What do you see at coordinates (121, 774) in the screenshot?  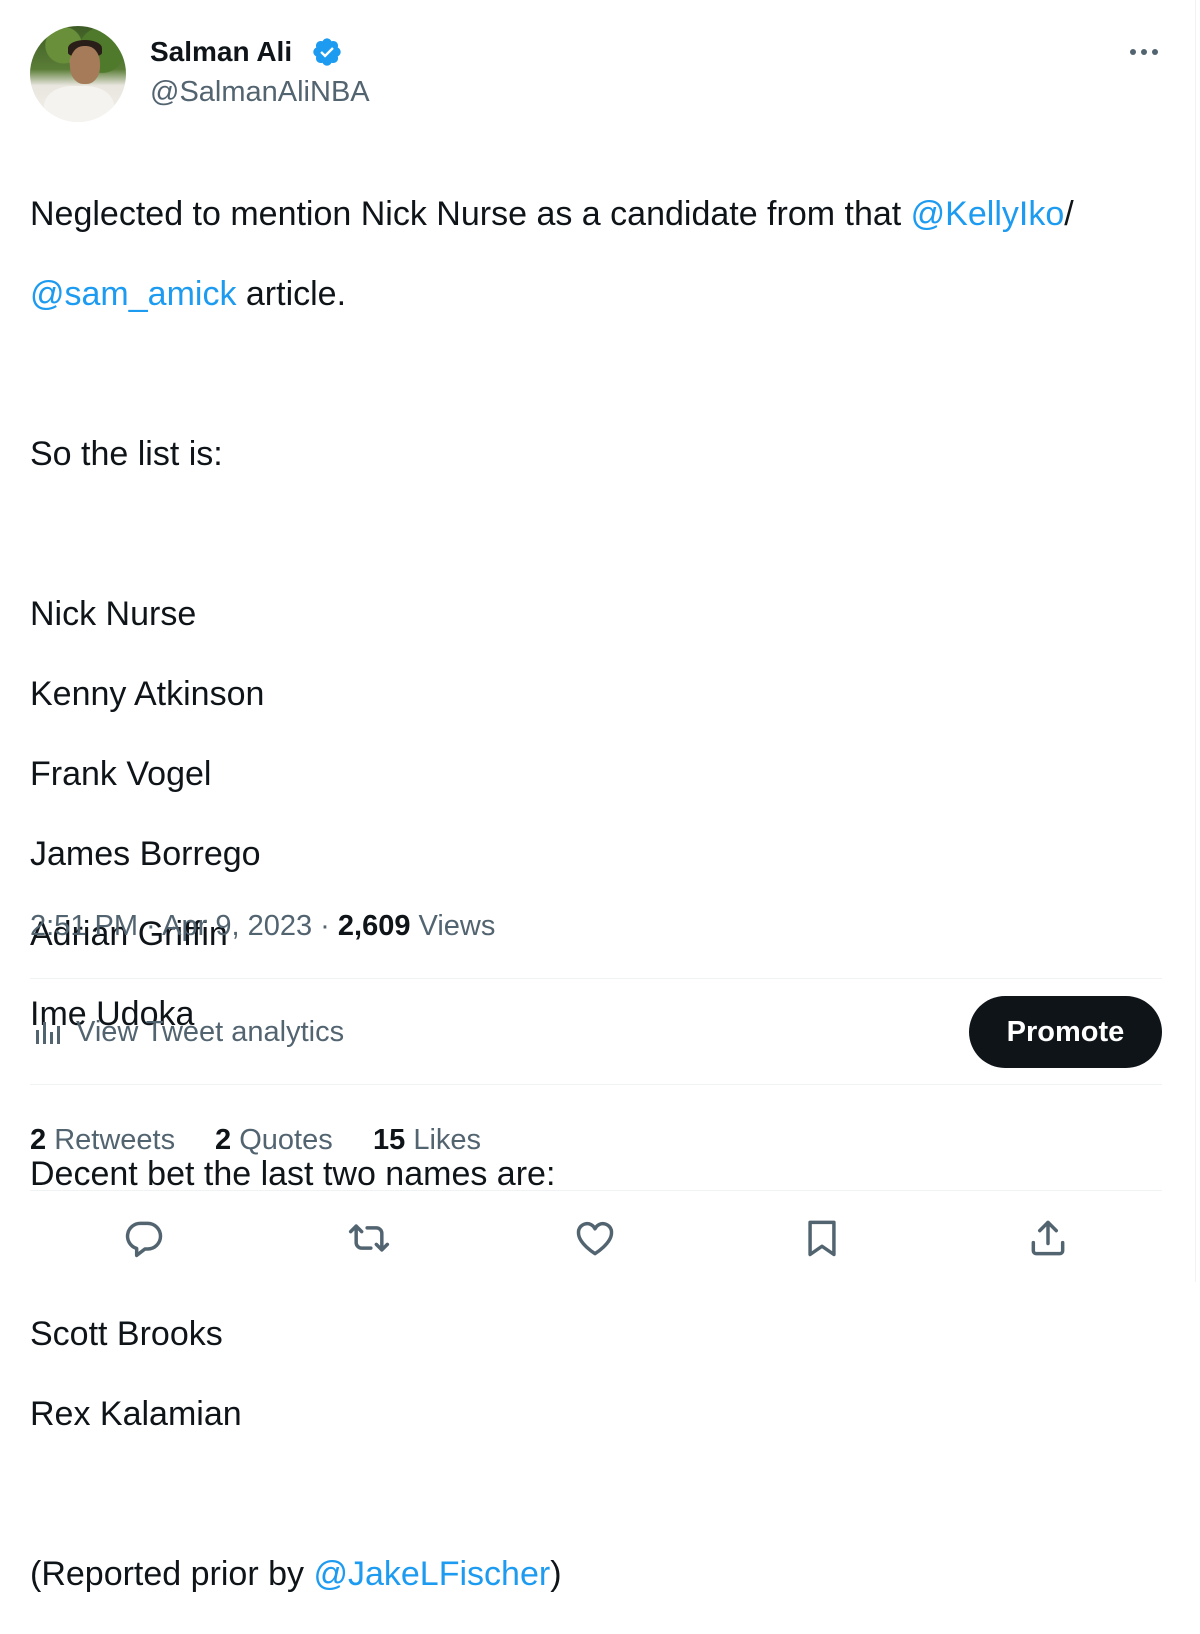 I see `candidate-name: Frank Vogel` at bounding box center [121, 774].